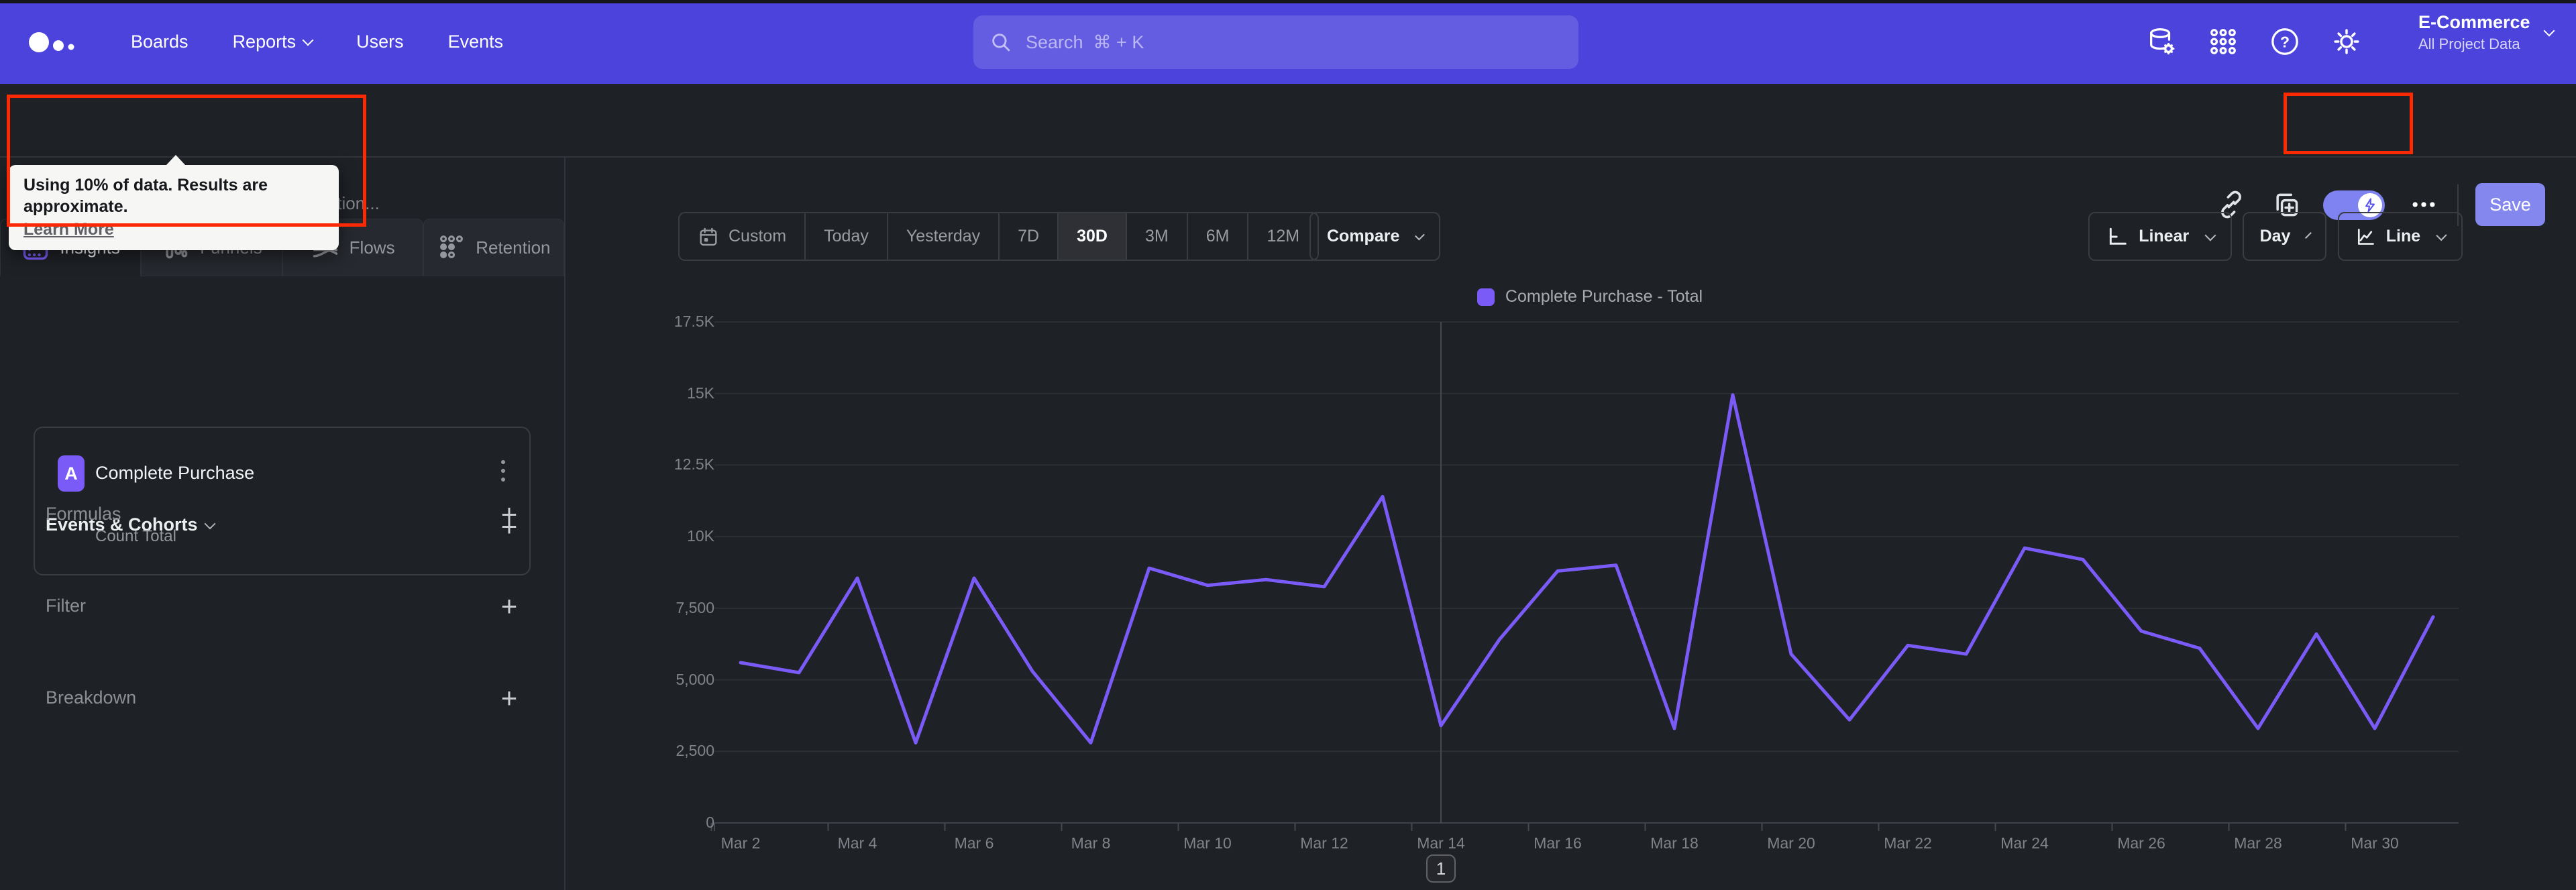 This screenshot has height=890, width=2576. What do you see at coordinates (2469, 44) in the screenshot?
I see `project-scope: All Project Data` at bounding box center [2469, 44].